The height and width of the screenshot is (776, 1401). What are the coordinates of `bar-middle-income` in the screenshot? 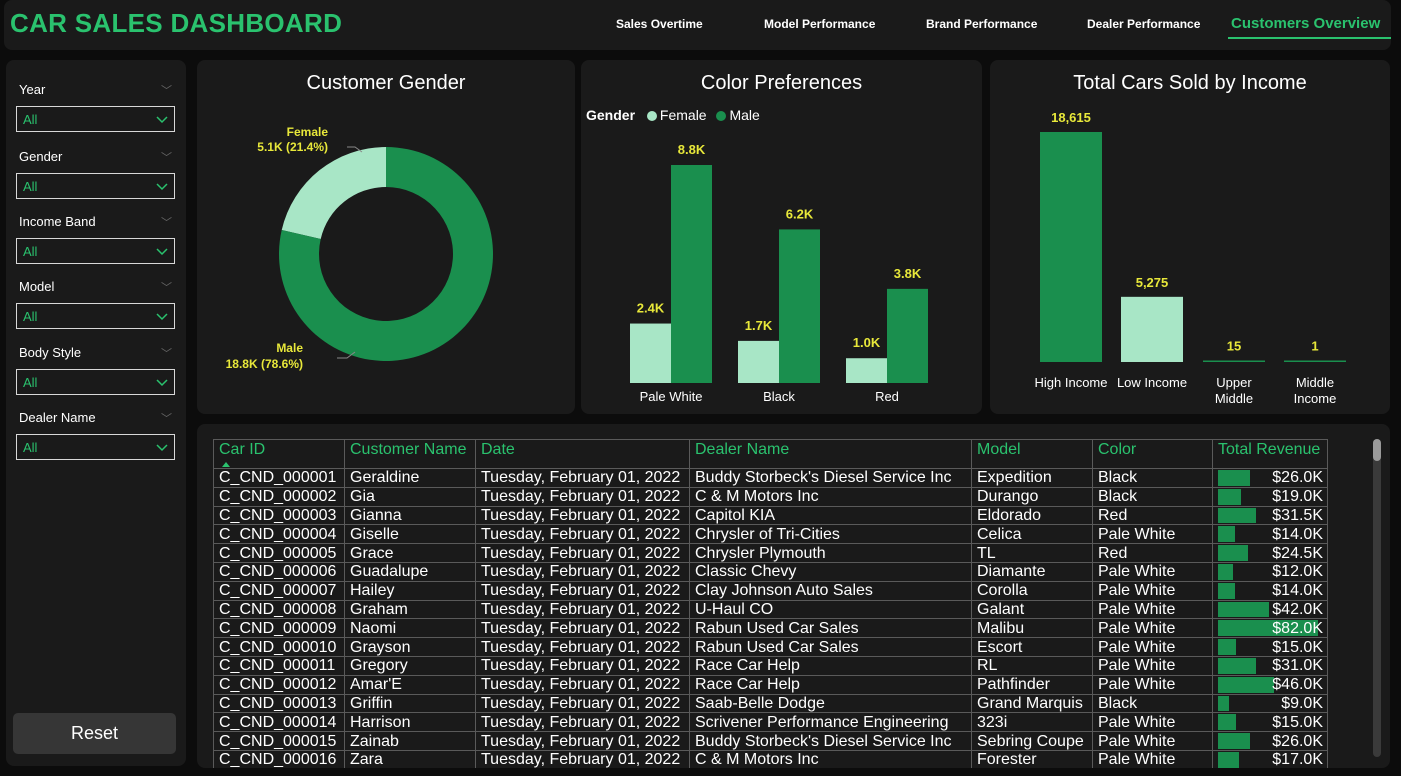 It's located at (1315, 361).